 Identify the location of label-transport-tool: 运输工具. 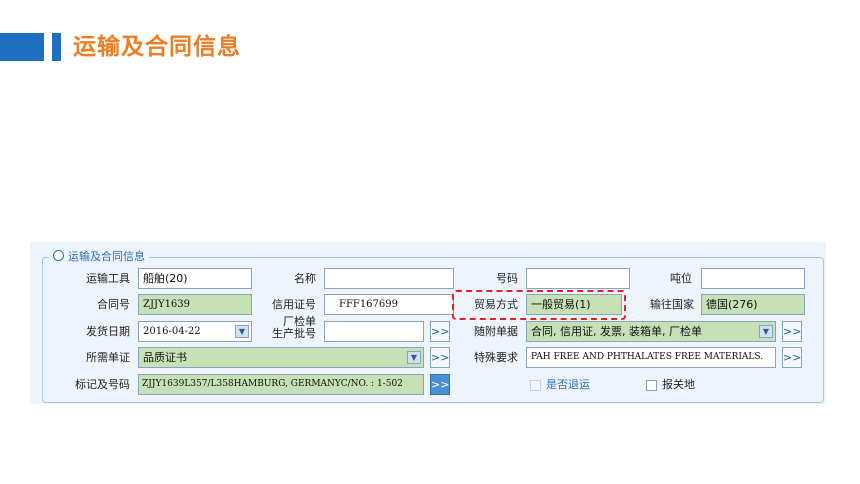
(108, 278).